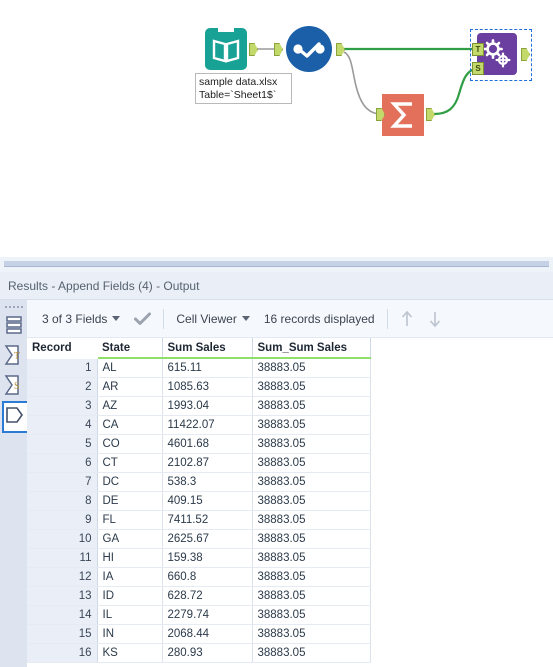 This screenshot has width=553, height=667. What do you see at coordinates (207, 406) in the screenshot?
I see `cell-sum-sales: 1993.04` at bounding box center [207, 406].